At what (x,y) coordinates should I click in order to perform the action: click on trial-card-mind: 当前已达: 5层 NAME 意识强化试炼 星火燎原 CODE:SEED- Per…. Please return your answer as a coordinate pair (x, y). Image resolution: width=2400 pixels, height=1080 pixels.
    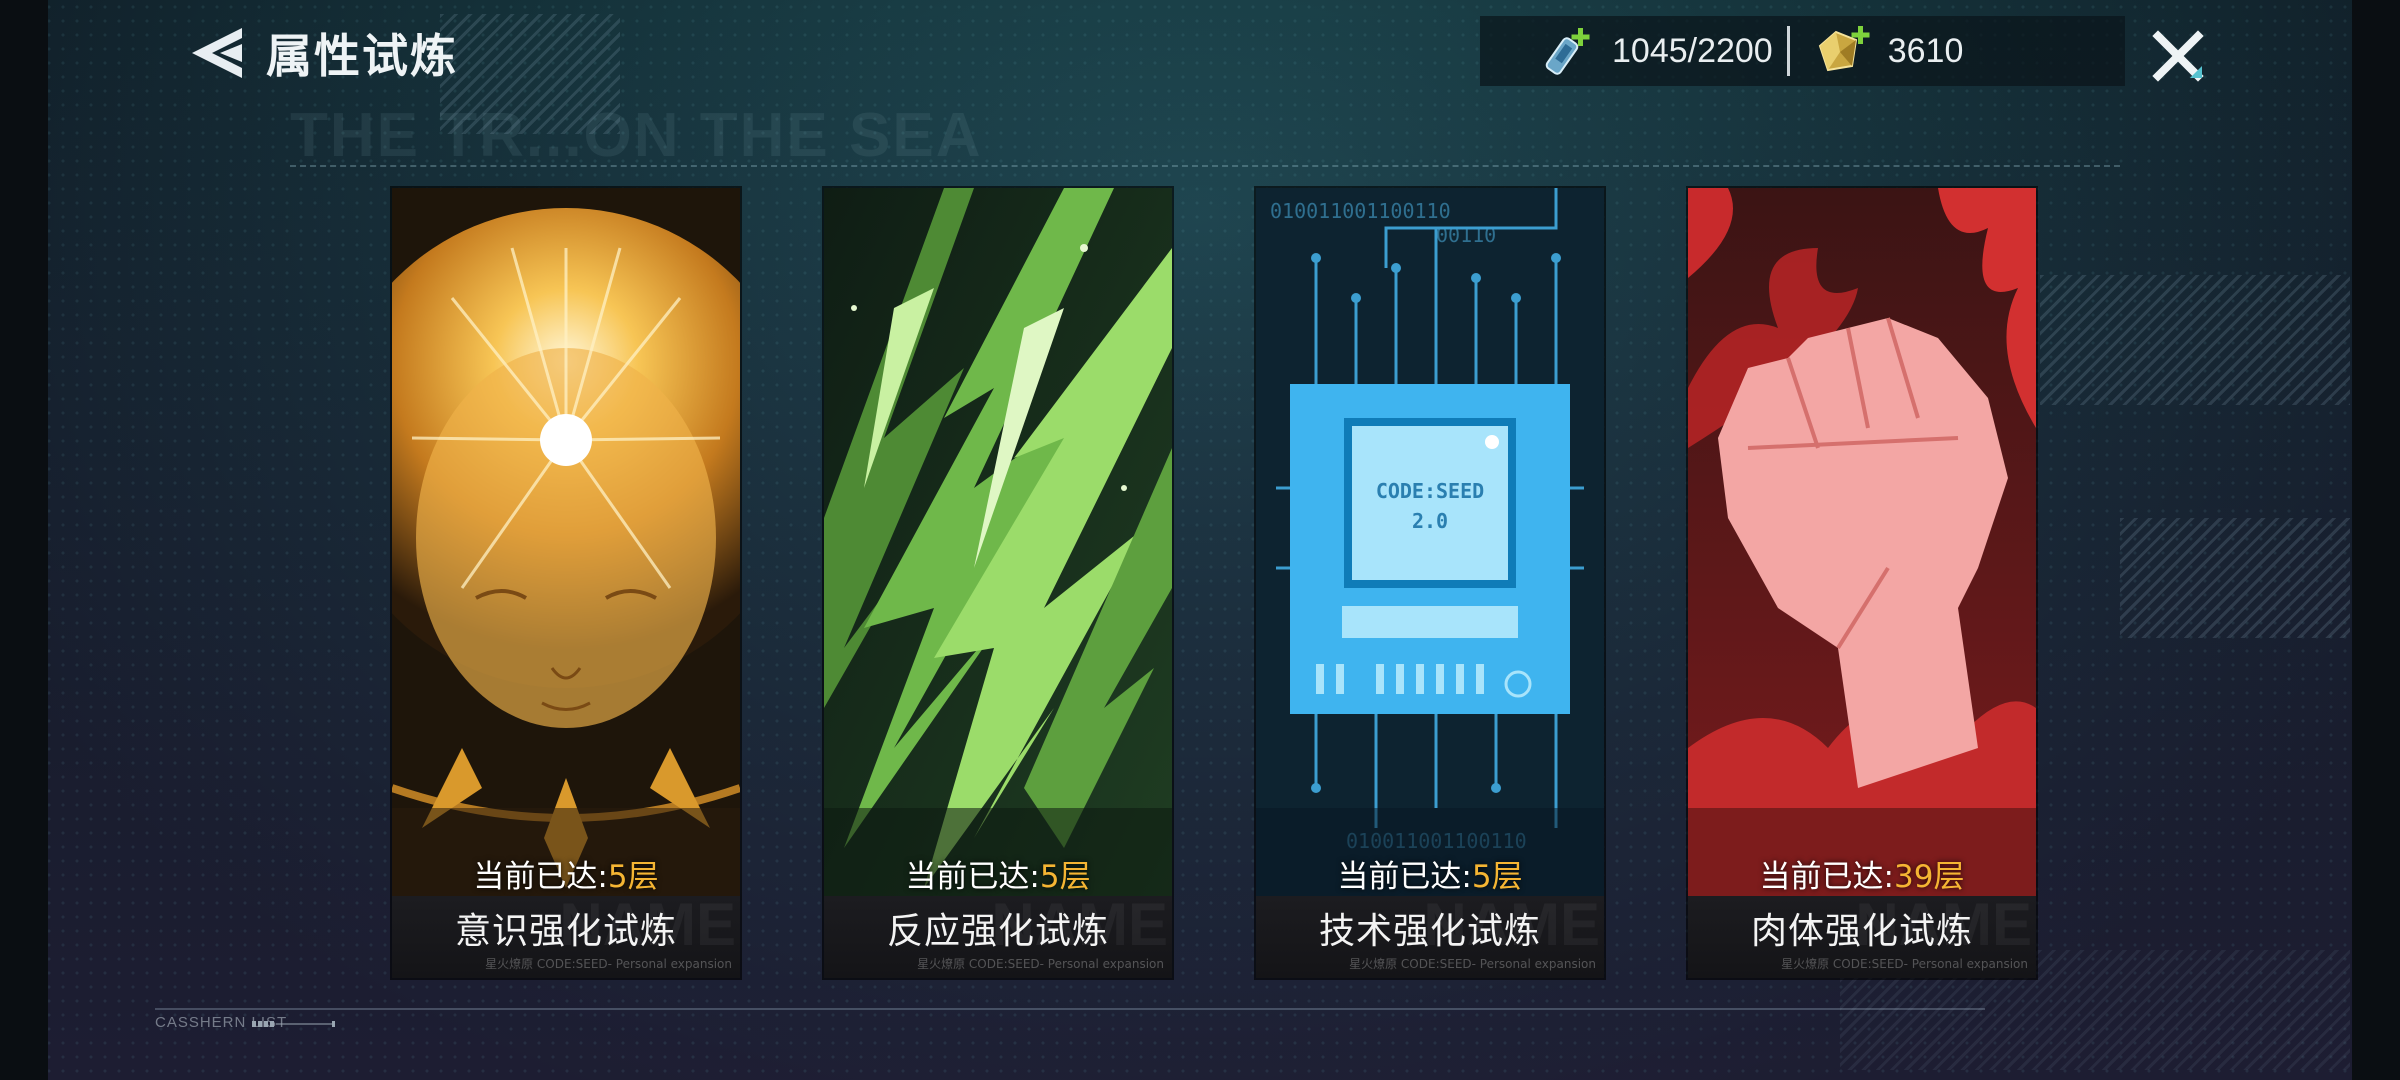
    Looking at the image, I should click on (566, 583).